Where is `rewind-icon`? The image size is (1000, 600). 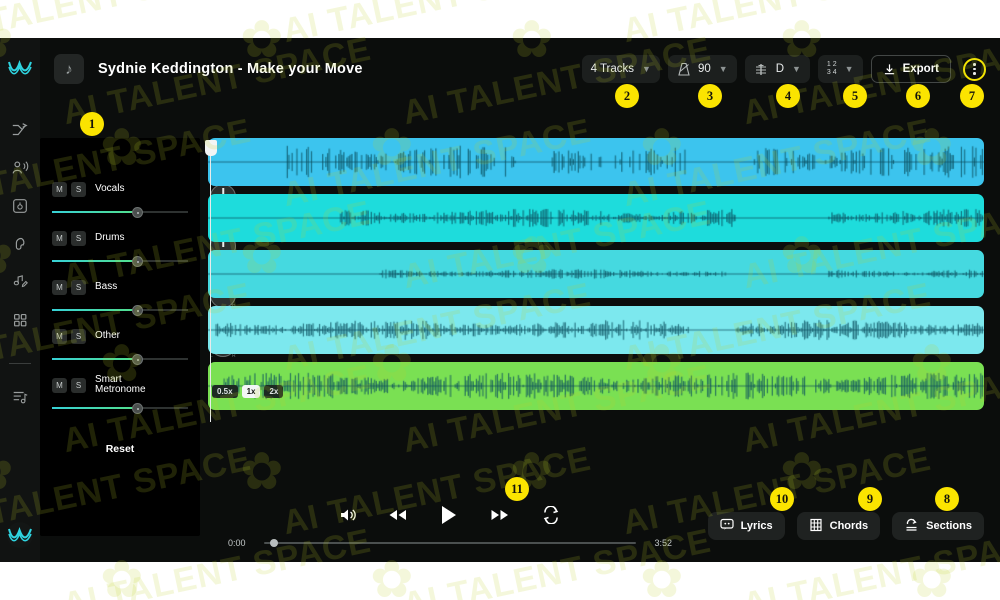 rewind-icon is located at coordinates (397, 515).